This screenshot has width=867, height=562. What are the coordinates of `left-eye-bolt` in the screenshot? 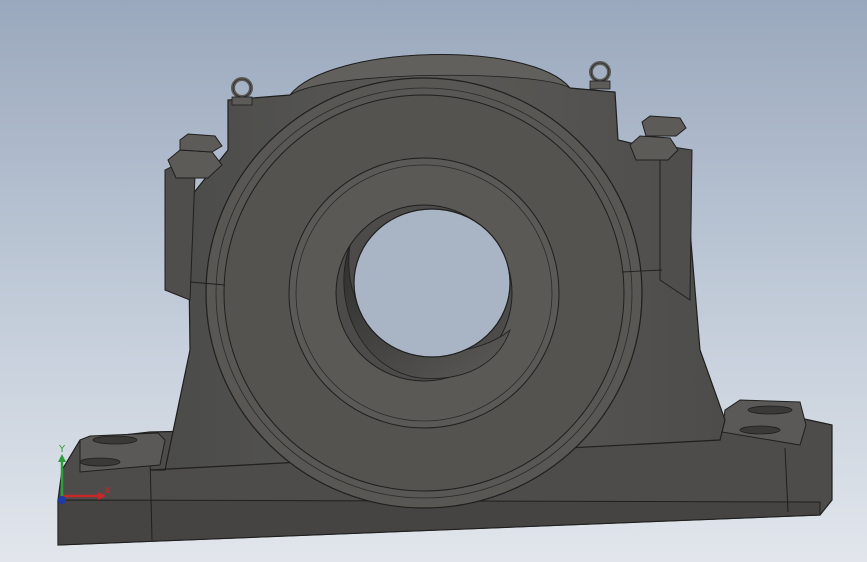 It's located at (242, 91).